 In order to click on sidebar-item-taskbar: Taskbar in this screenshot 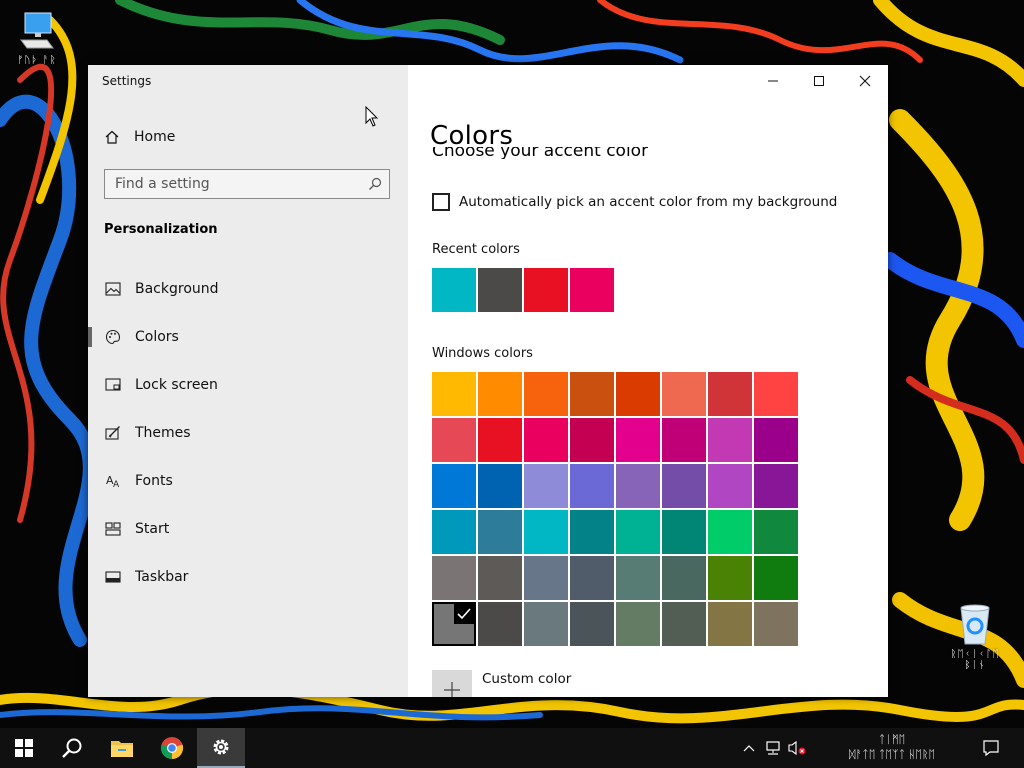, I will do `click(248, 577)`.